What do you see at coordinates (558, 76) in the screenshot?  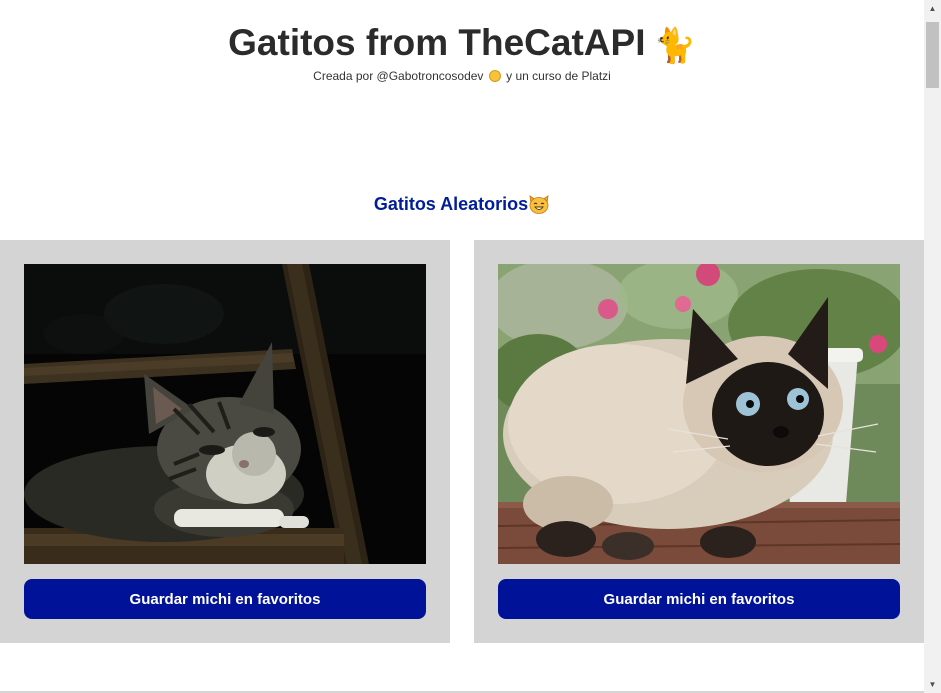 I see `subtitle-course: y un curso de Platzi` at bounding box center [558, 76].